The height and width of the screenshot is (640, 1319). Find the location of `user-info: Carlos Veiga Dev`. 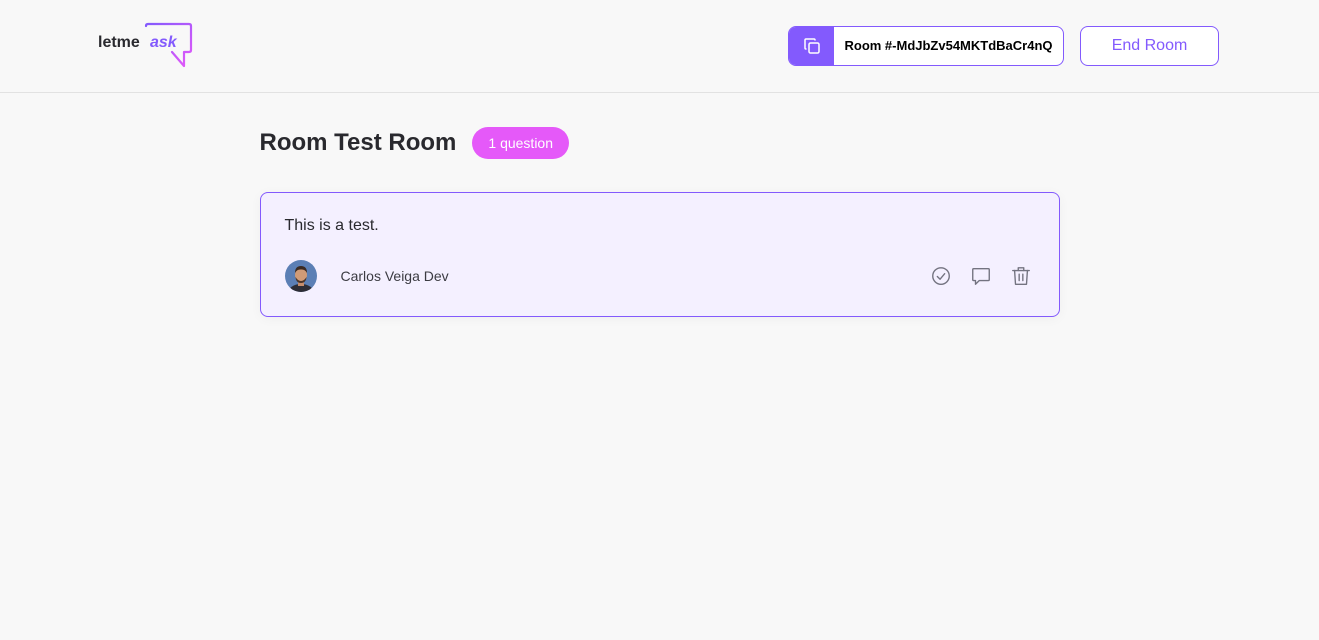

user-info: Carlos Veiga Dev is located at coordinates (366, 276).